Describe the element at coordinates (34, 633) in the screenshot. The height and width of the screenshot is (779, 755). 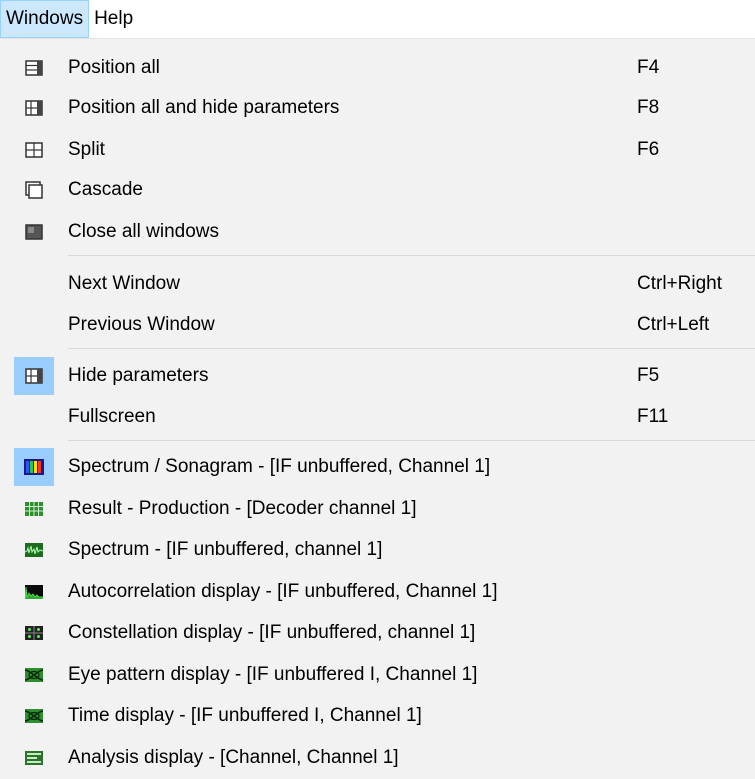
I see `constellation-icon` at that location.